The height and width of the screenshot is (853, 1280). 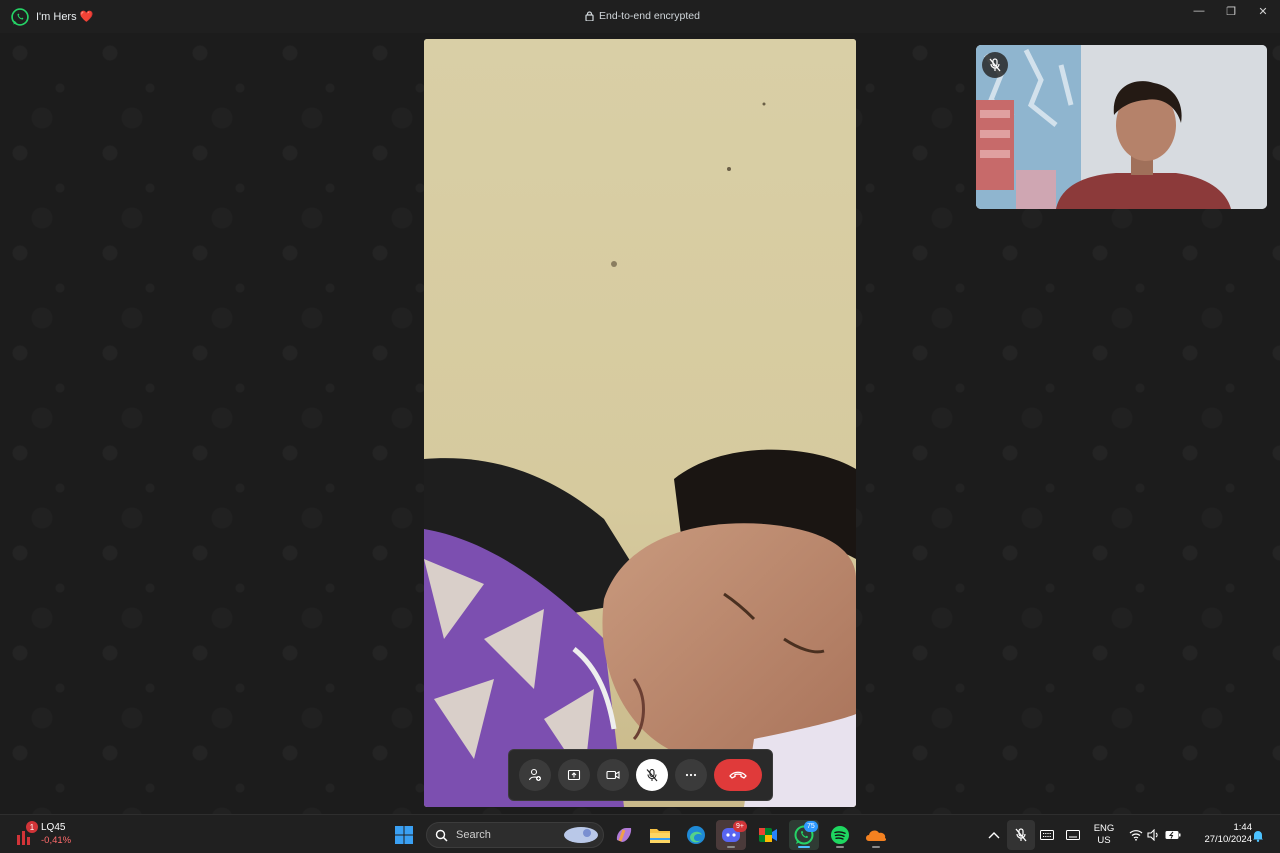 I want to click on notifications-button, so click(x=1258, y=835).